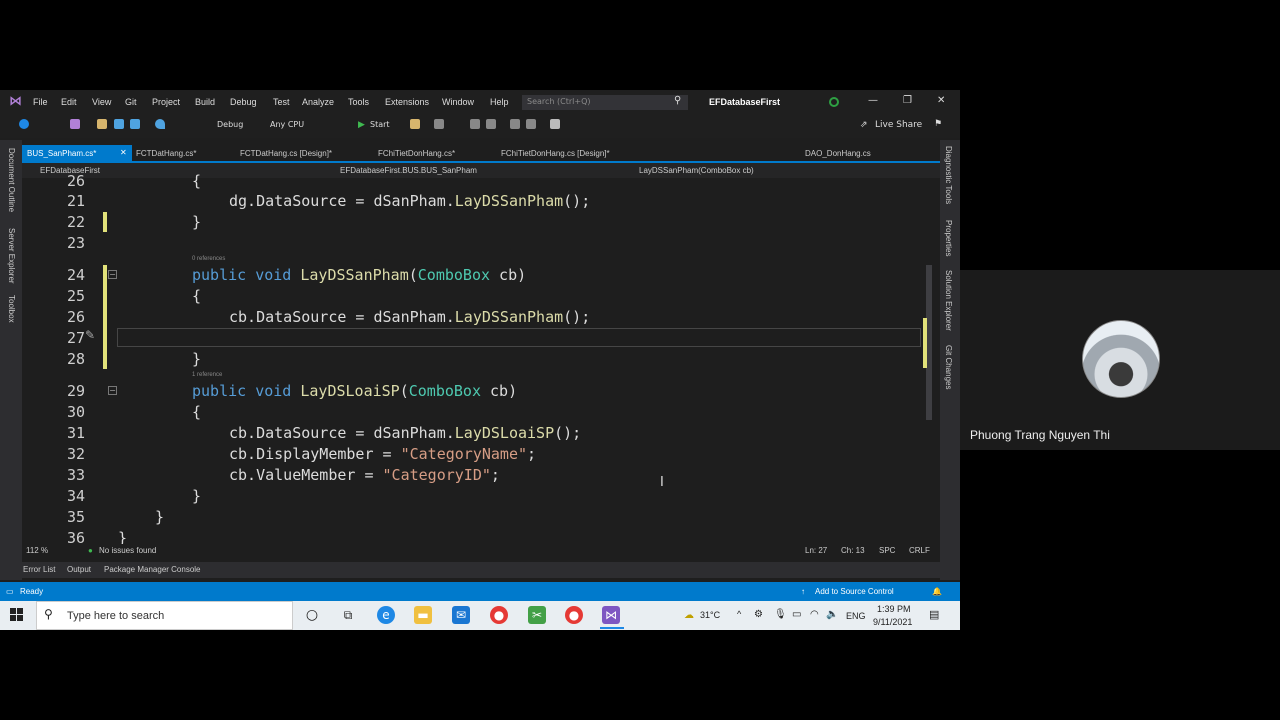  Describe the element at coordinates (286, 154) in the screenshot. I see `tab-fctdathang-design: FCTDatHang.cs [Design]*` at that location.